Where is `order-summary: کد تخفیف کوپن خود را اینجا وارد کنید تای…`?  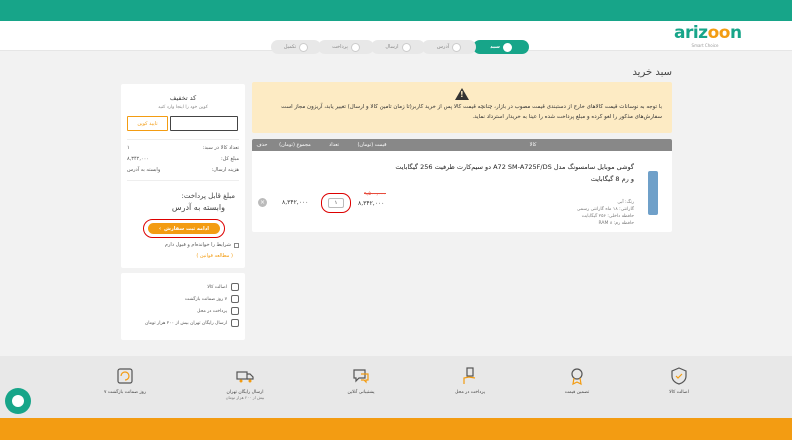 order-summary: کد تخفیف کوپن خود را اینجا وارد کنید تای… is located at coordinates (183, 176).